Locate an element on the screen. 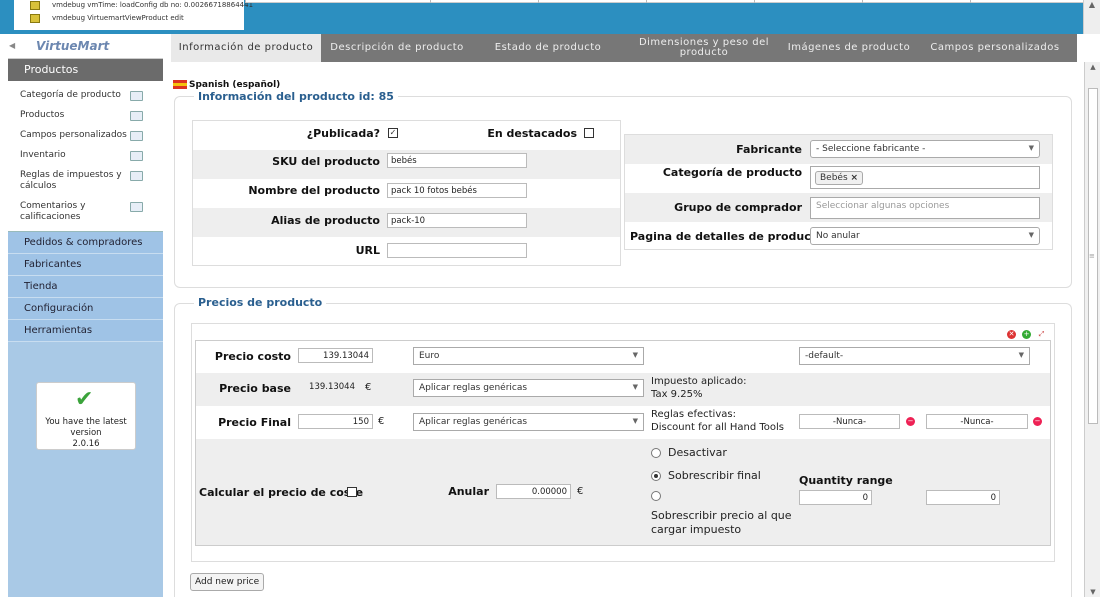 This screenshot has width=1100, height=597. url-label: URL is located at coordinates (367, 250).